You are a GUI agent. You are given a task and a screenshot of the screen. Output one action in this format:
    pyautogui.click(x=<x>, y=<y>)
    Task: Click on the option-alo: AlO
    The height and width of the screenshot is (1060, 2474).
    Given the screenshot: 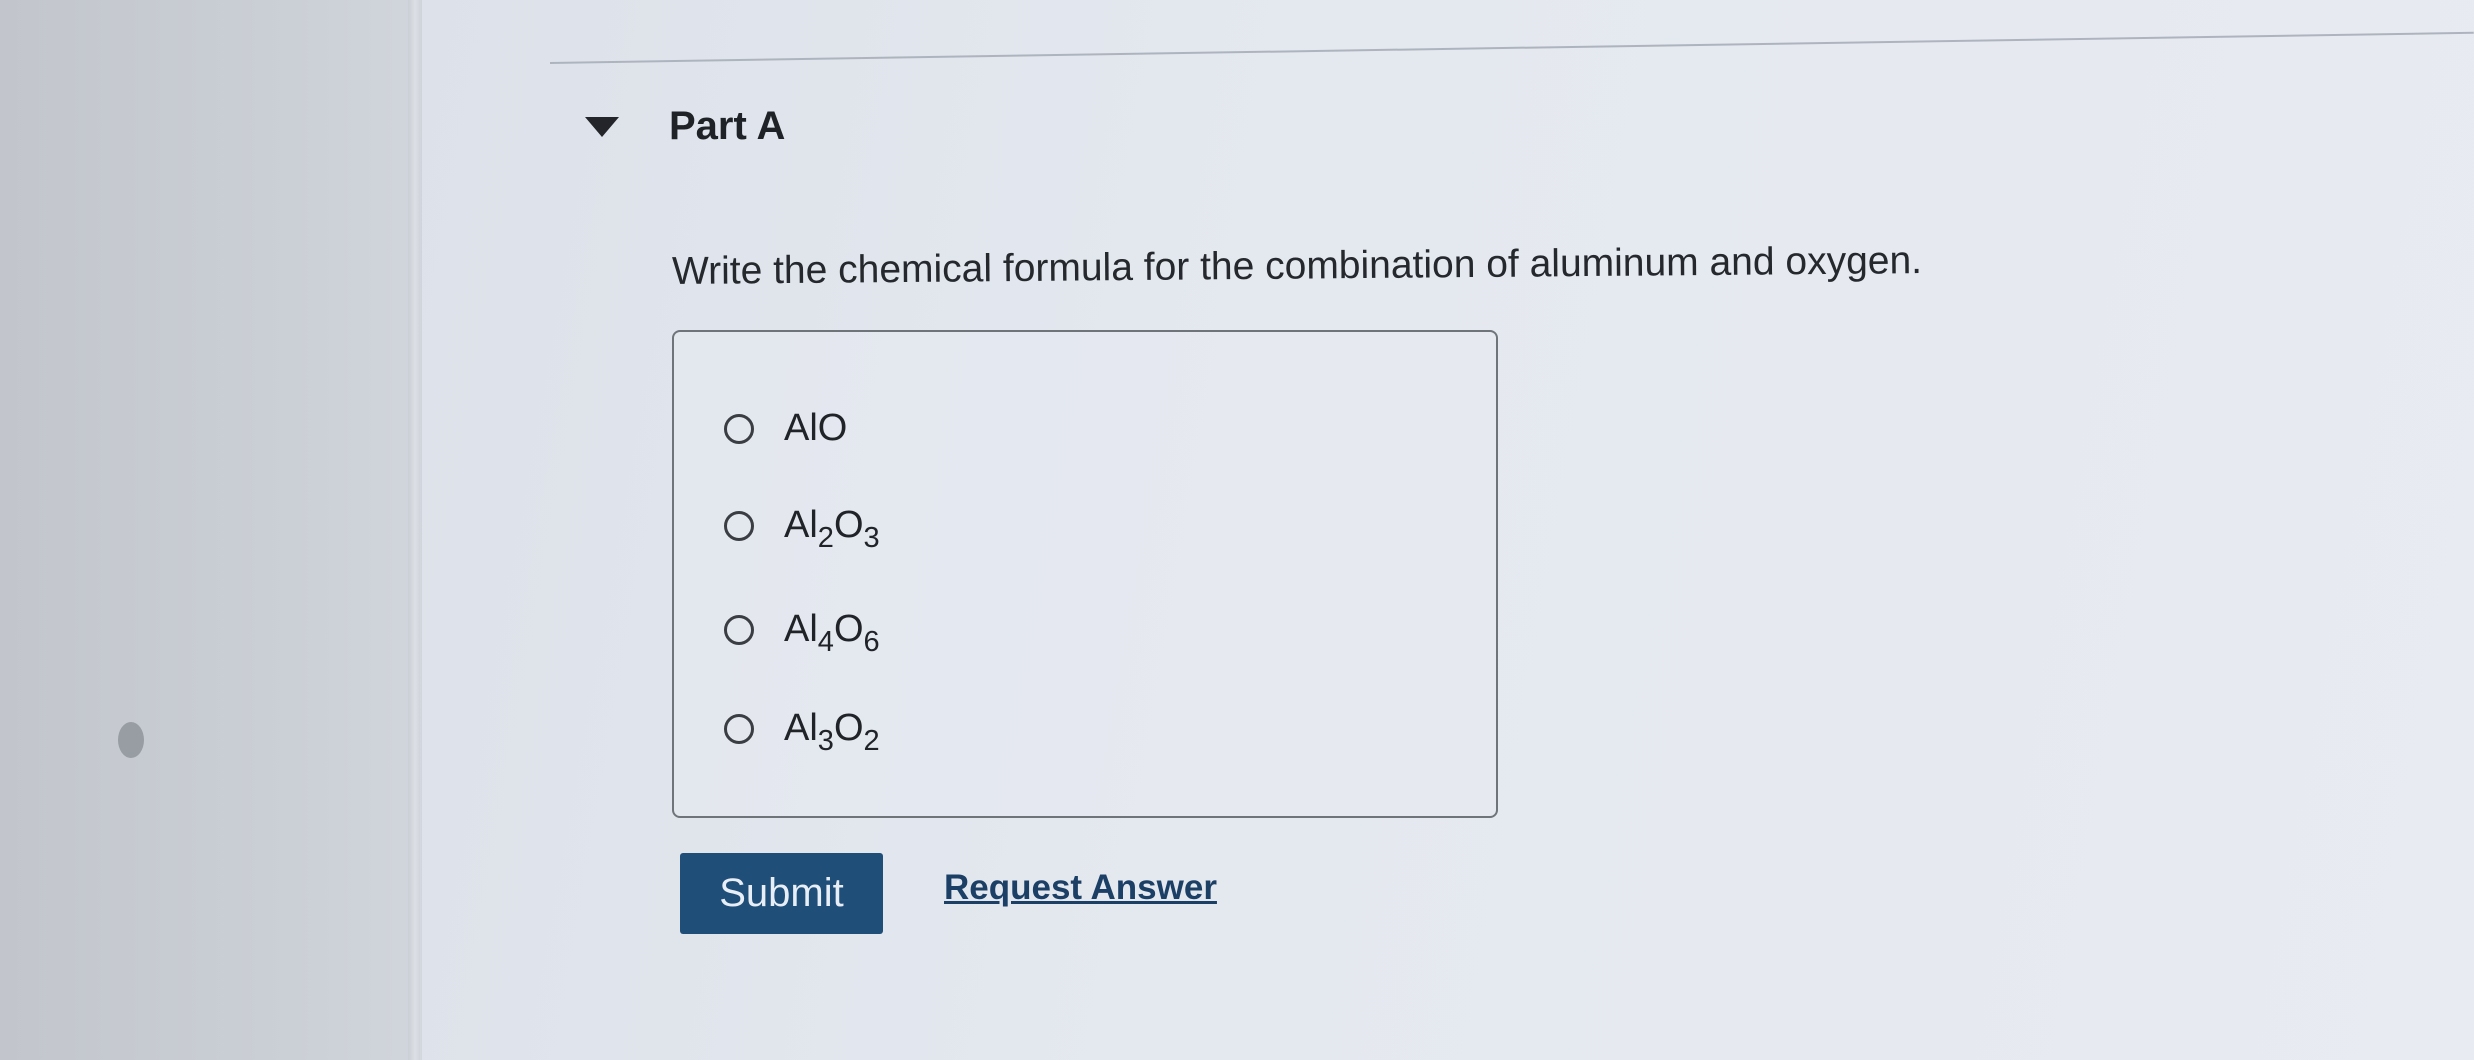 What is the action you would take?
    pyautogui.click(x=785, y=428)
    